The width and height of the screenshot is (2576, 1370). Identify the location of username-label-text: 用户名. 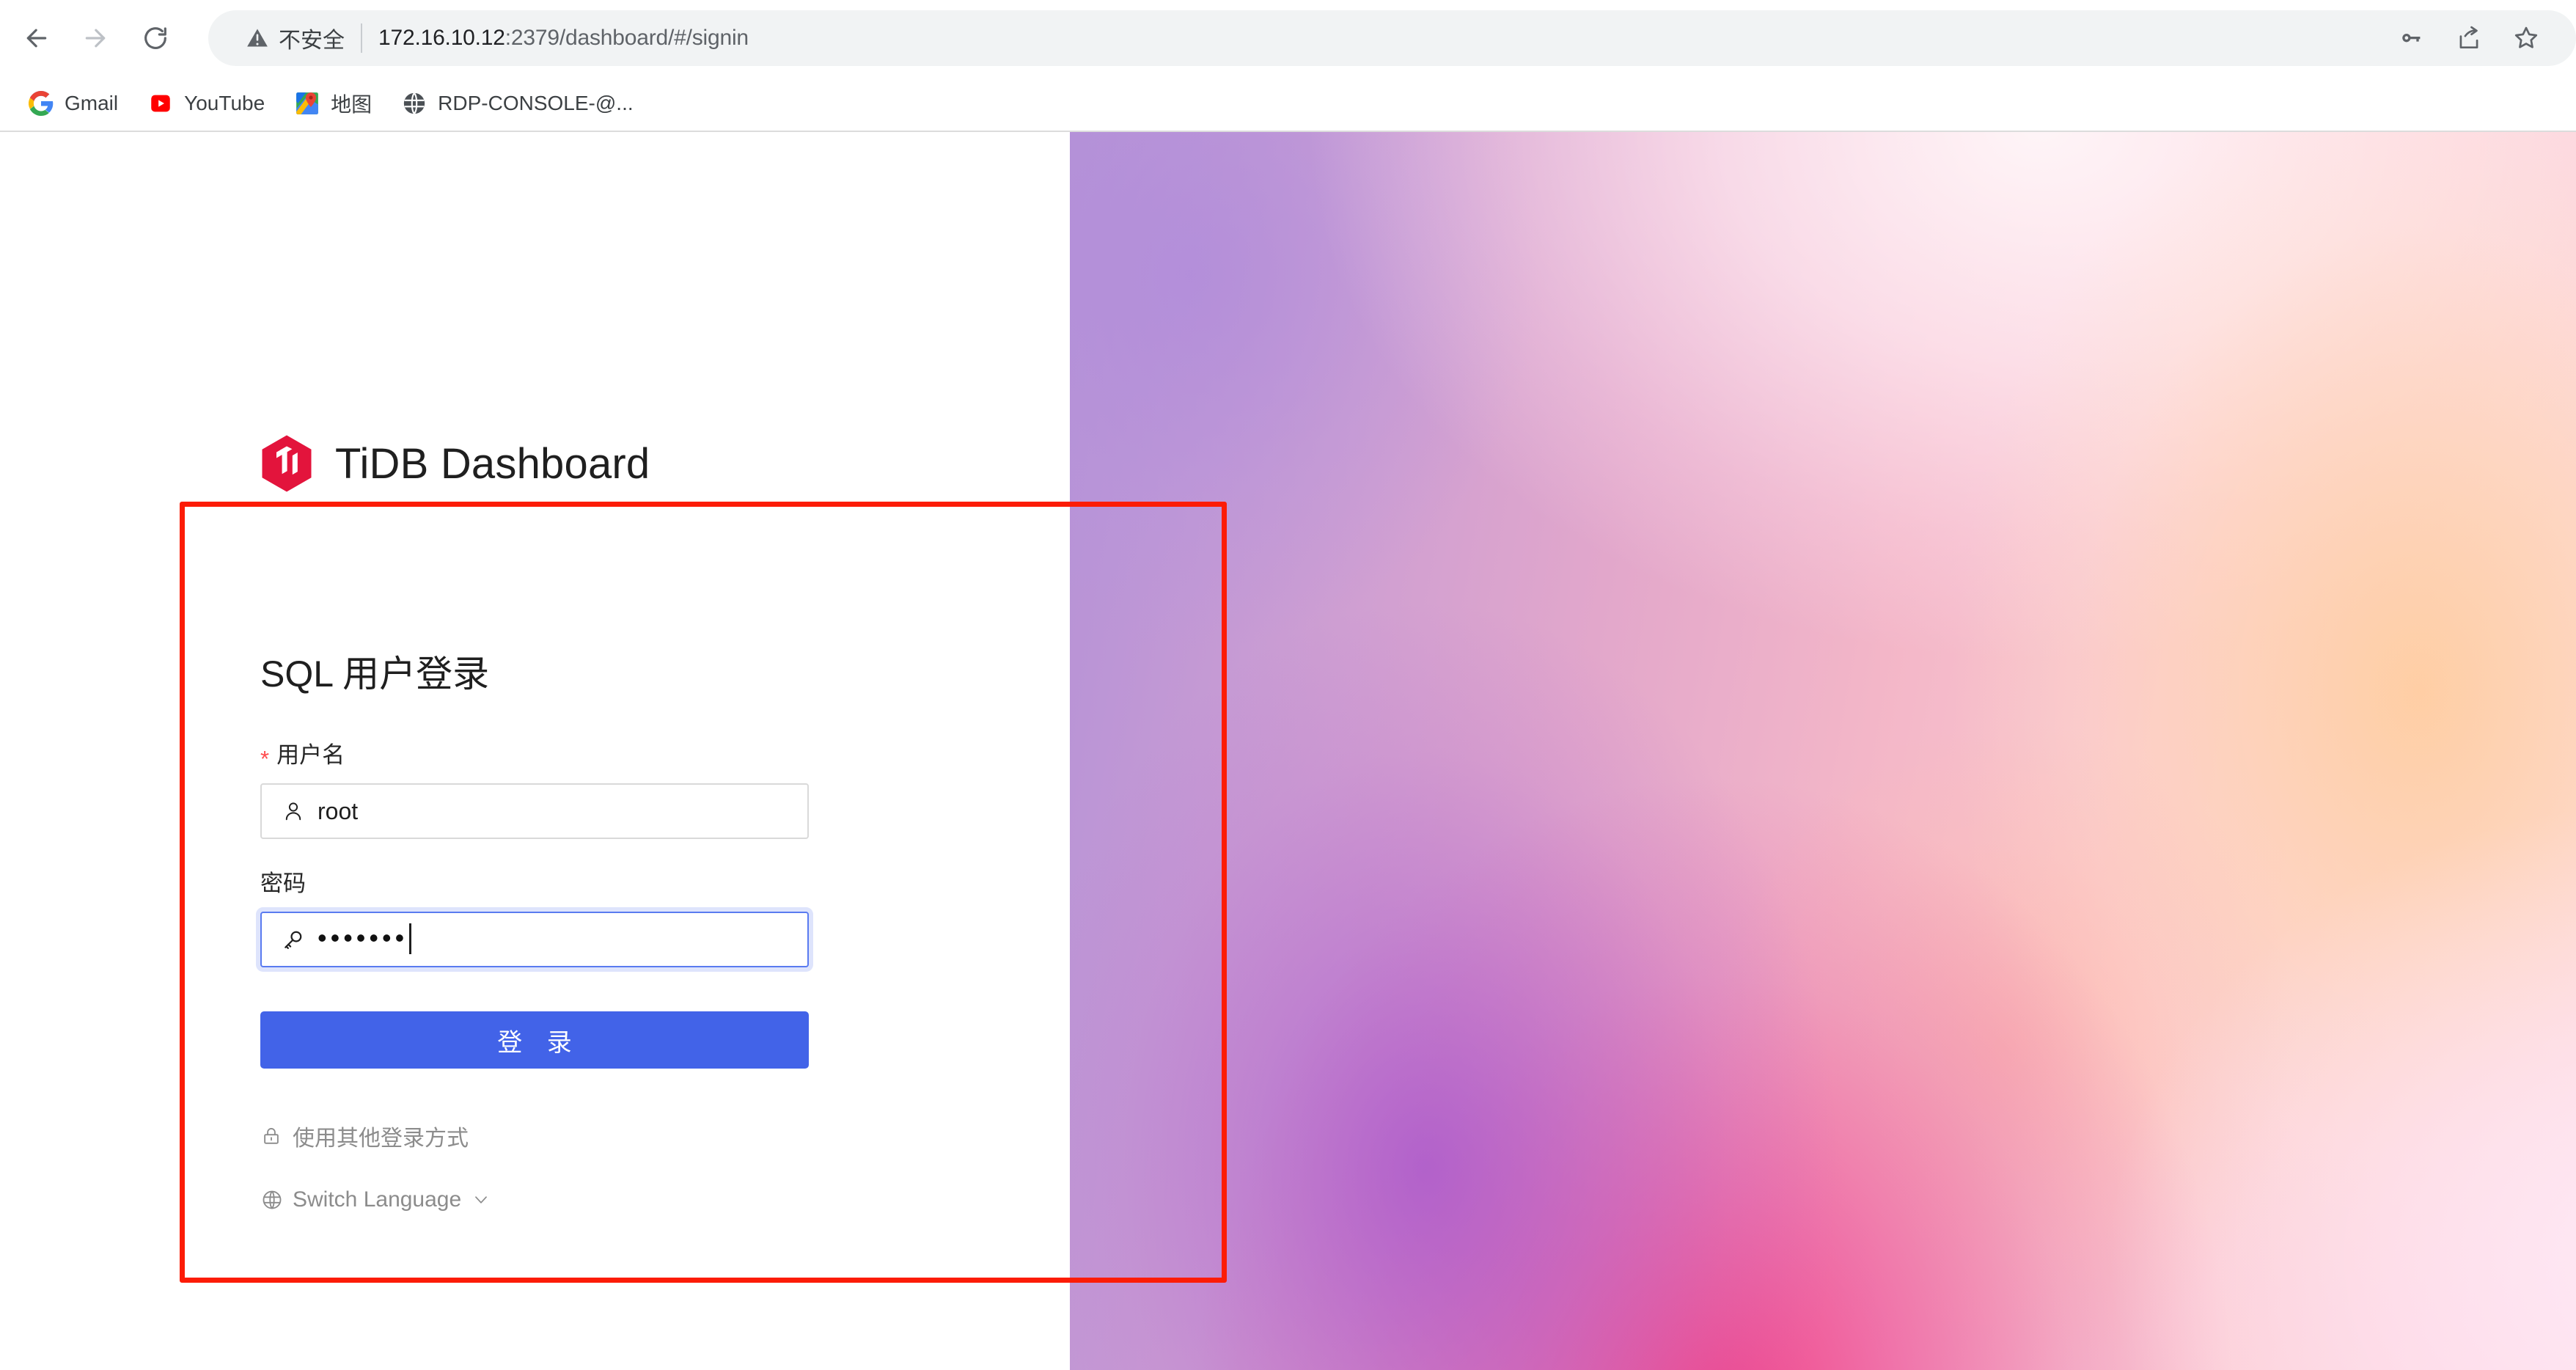
(311, 755).